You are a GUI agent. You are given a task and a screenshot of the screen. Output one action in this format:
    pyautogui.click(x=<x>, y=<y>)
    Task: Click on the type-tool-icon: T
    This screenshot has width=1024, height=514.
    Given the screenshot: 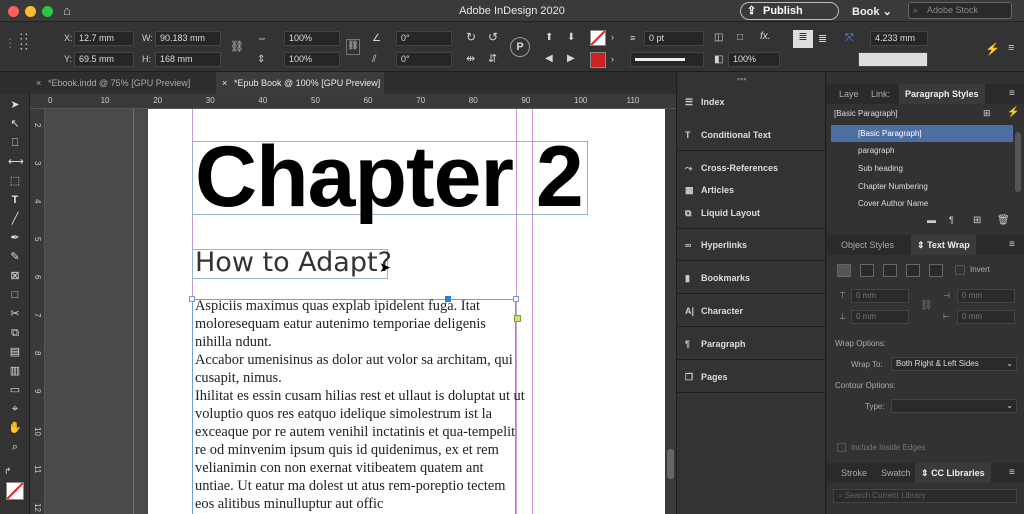 What is the action you would take?
    pyautogui.click(x=15, y=200)
    